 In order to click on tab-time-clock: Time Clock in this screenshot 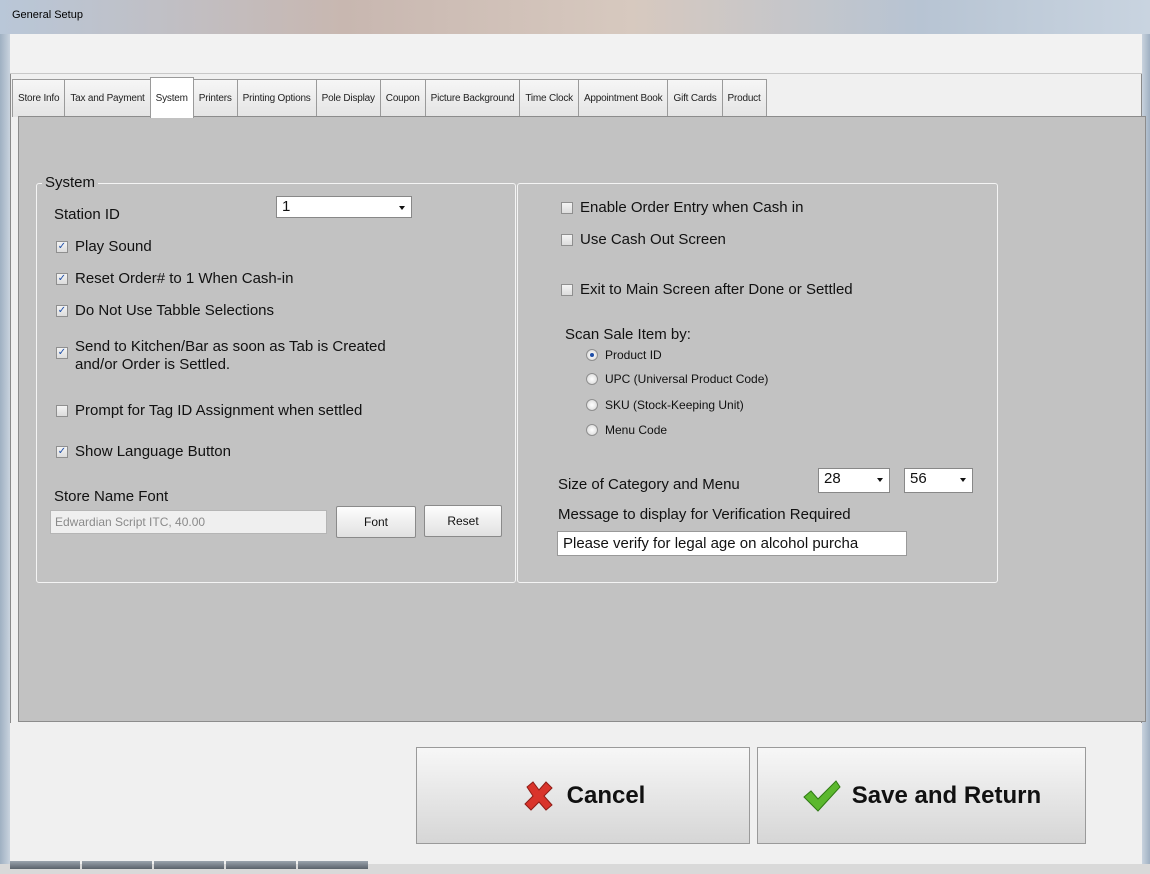, I will do `click(549, 98)`.